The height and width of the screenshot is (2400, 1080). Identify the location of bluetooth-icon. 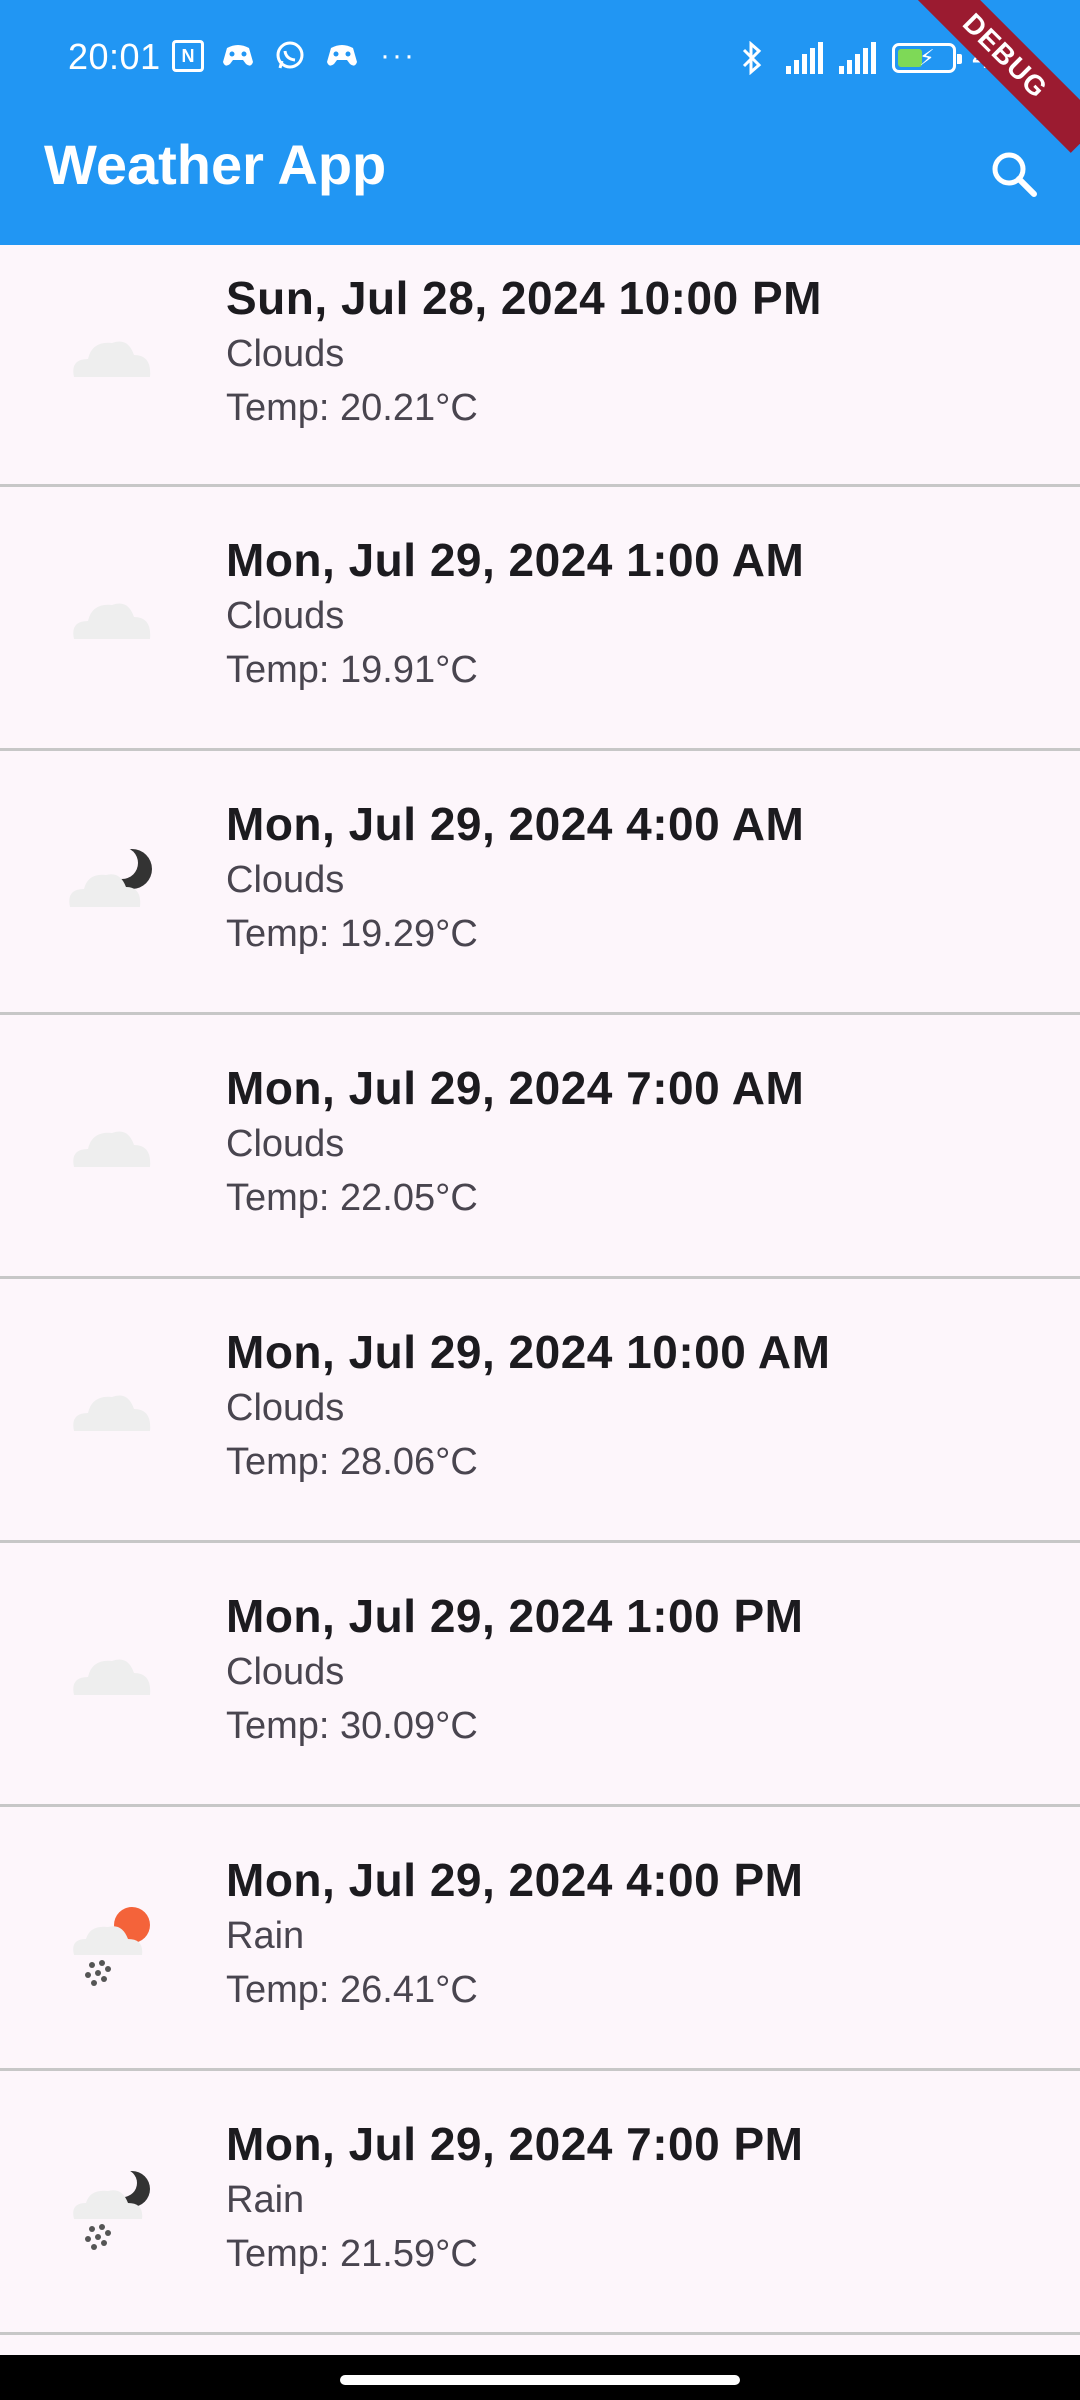
(752, 57).